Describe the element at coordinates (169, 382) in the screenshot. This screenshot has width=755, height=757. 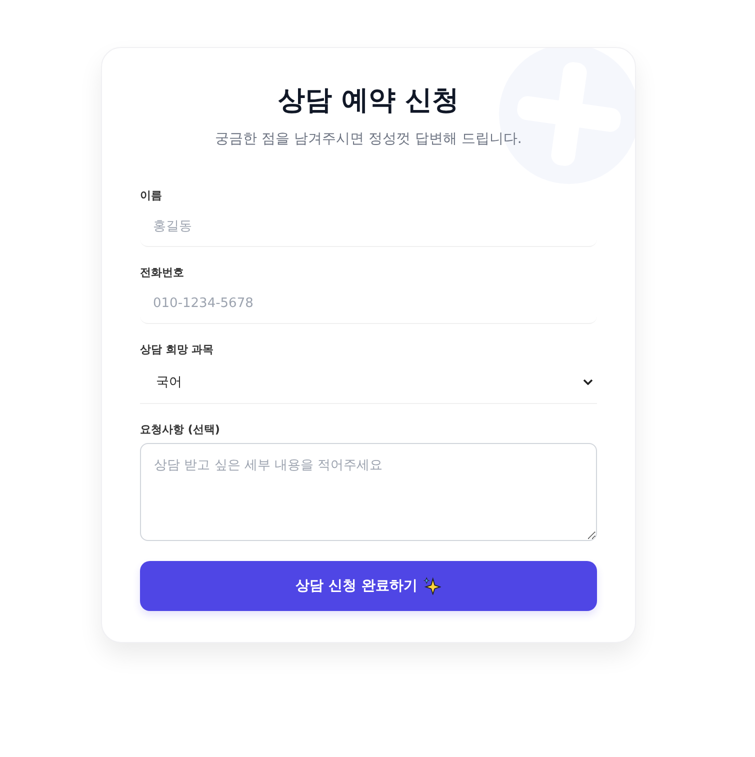
I see `select-value: 국어` at that location.